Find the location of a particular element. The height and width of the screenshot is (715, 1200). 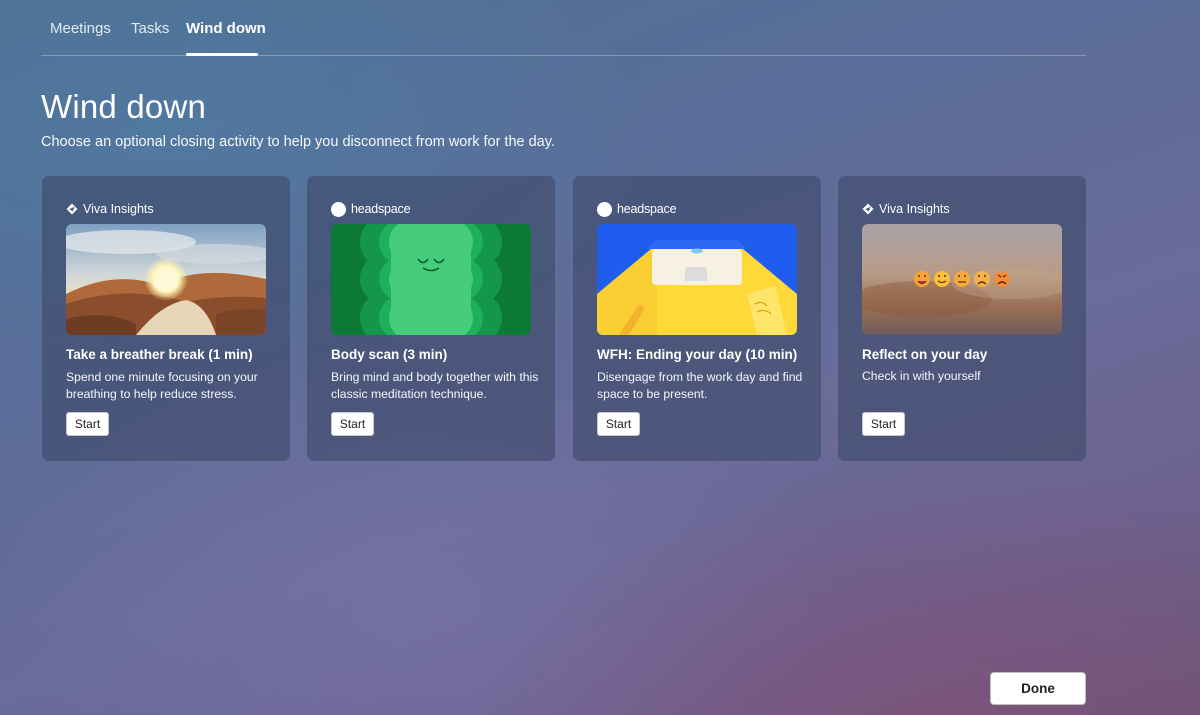

tab-meetings: Meetings is located at coordinates (80, 28).